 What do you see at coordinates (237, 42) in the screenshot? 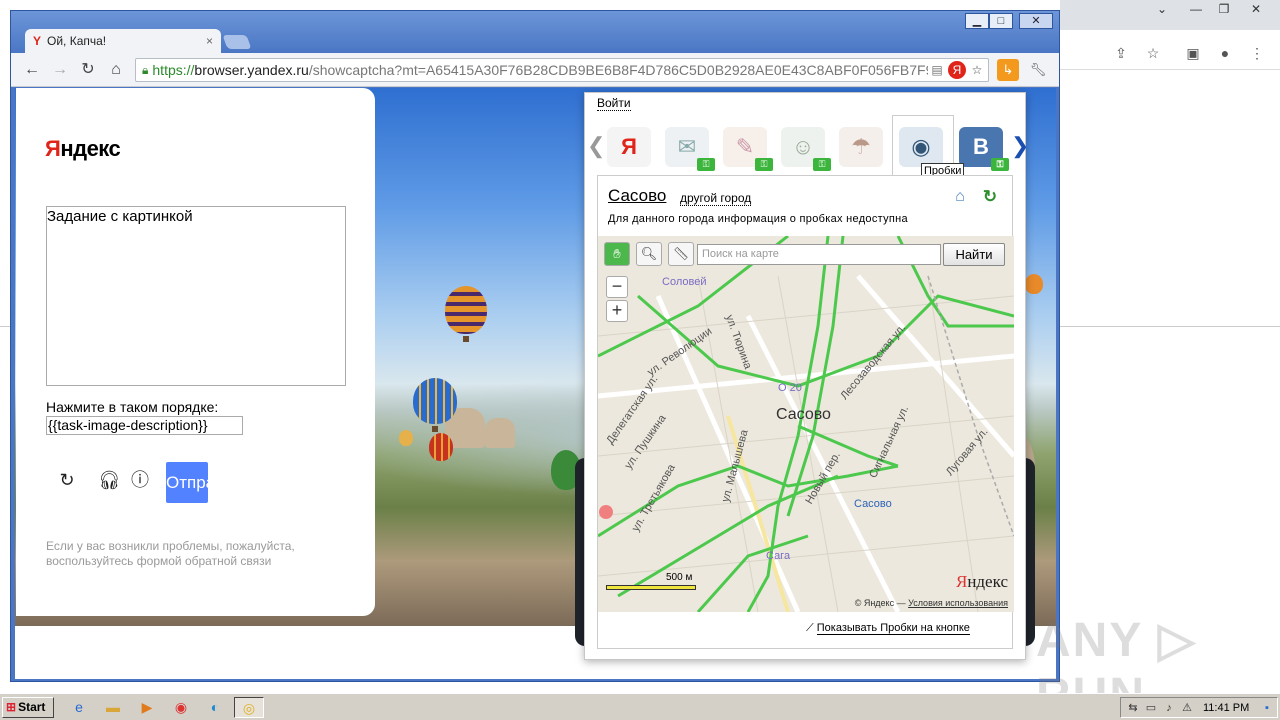
I see `new-tab-button` at bounding box center [237, 42].